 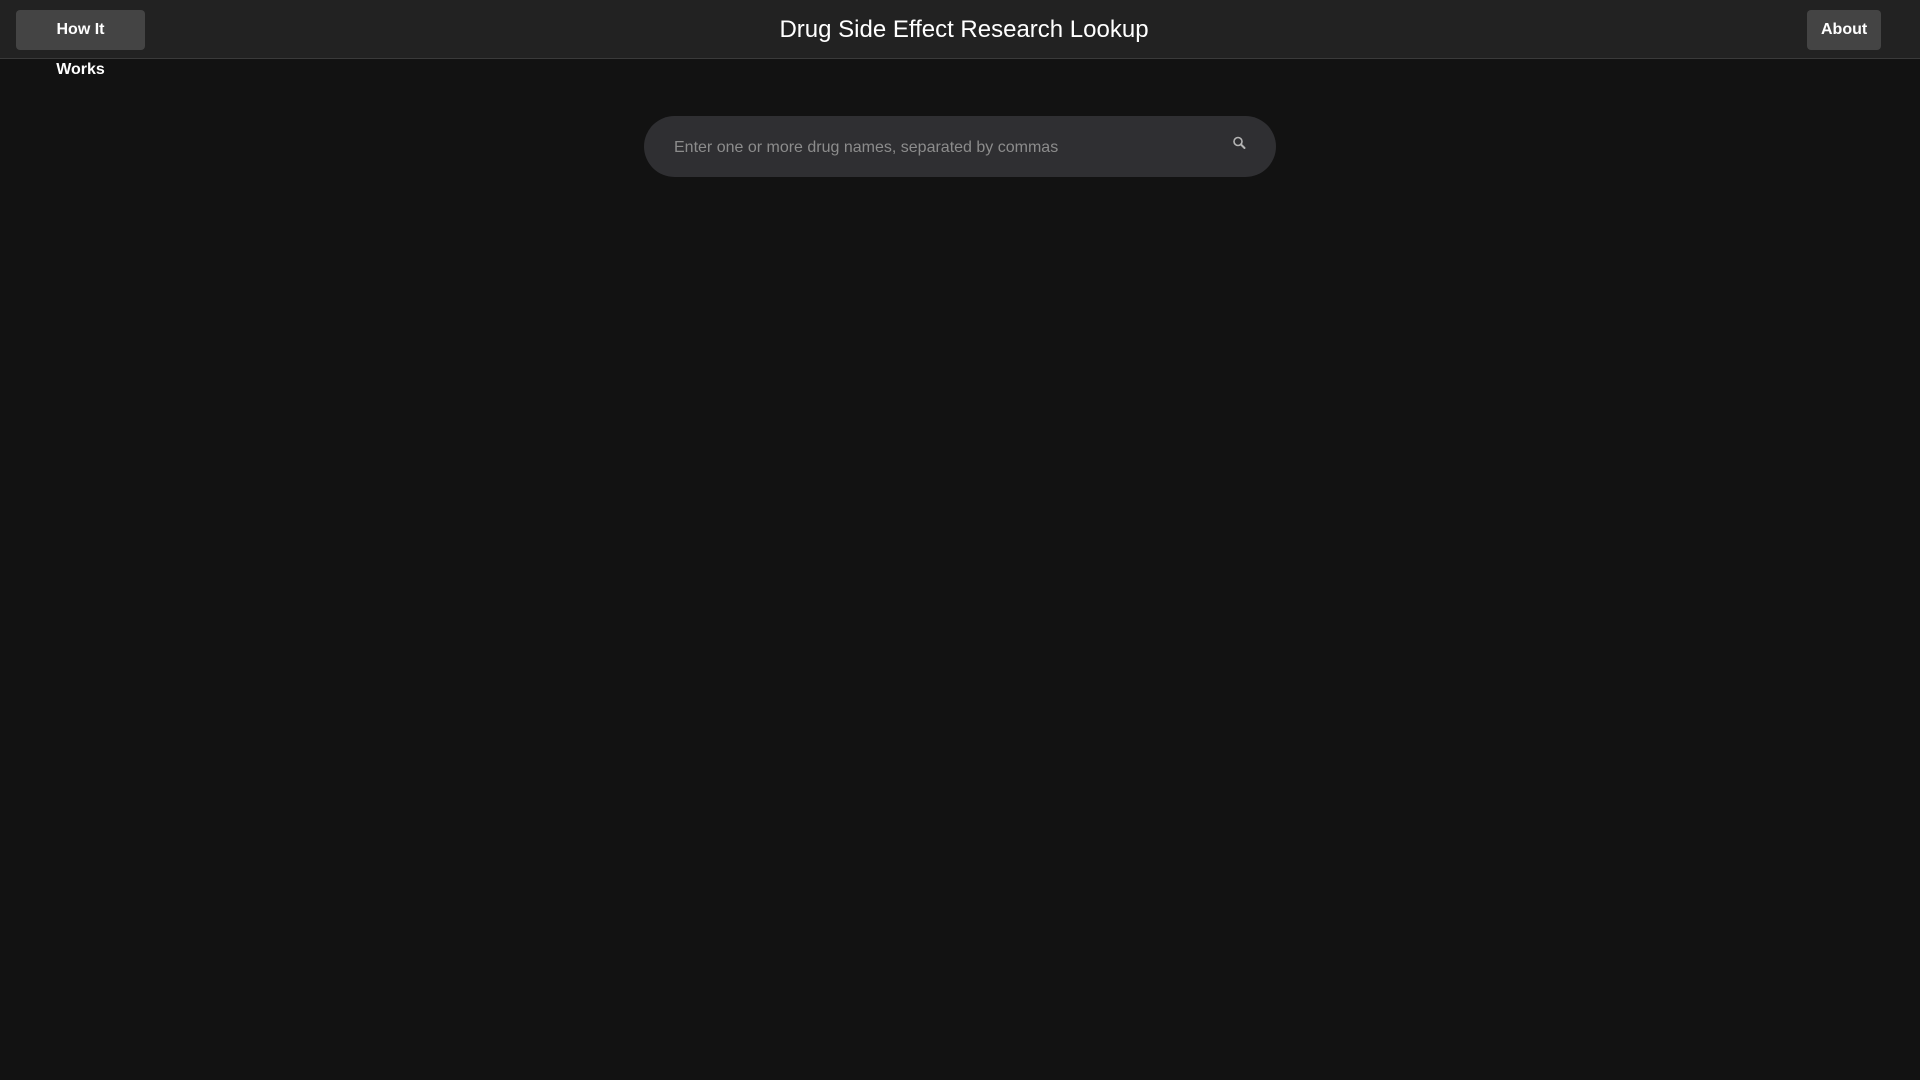 What do you see at coordinates (1844, 30) in the screenshot?
I see `about-button: About` at bounding box center [1844, 30].